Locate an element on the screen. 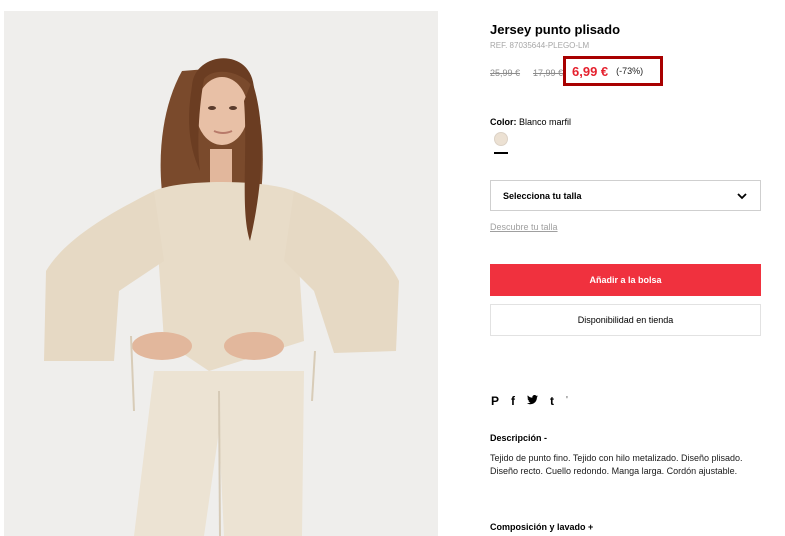 The height and width of the screenshot is (536, 785). color-row: Color: Blanco marfil is located at coordinates (530, 122).